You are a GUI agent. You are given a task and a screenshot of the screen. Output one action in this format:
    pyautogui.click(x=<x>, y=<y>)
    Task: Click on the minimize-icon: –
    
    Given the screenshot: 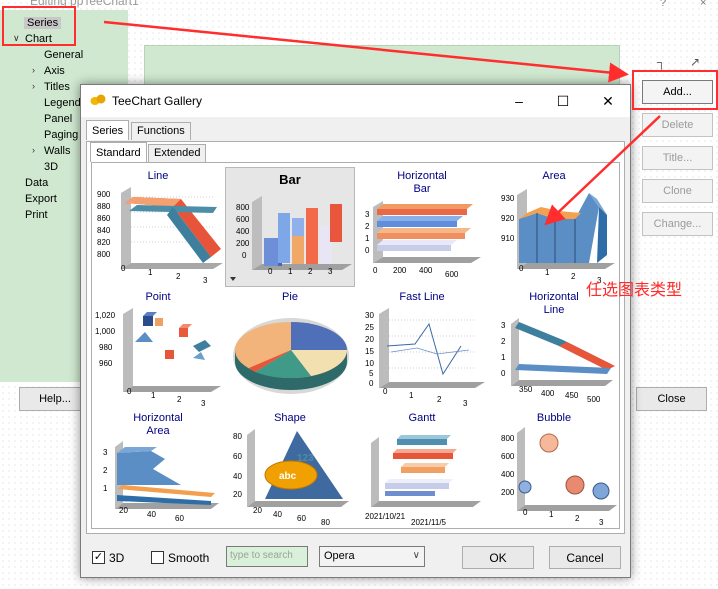 What is the action you would take?
    pyautogui.click(x=519, y=101)
    